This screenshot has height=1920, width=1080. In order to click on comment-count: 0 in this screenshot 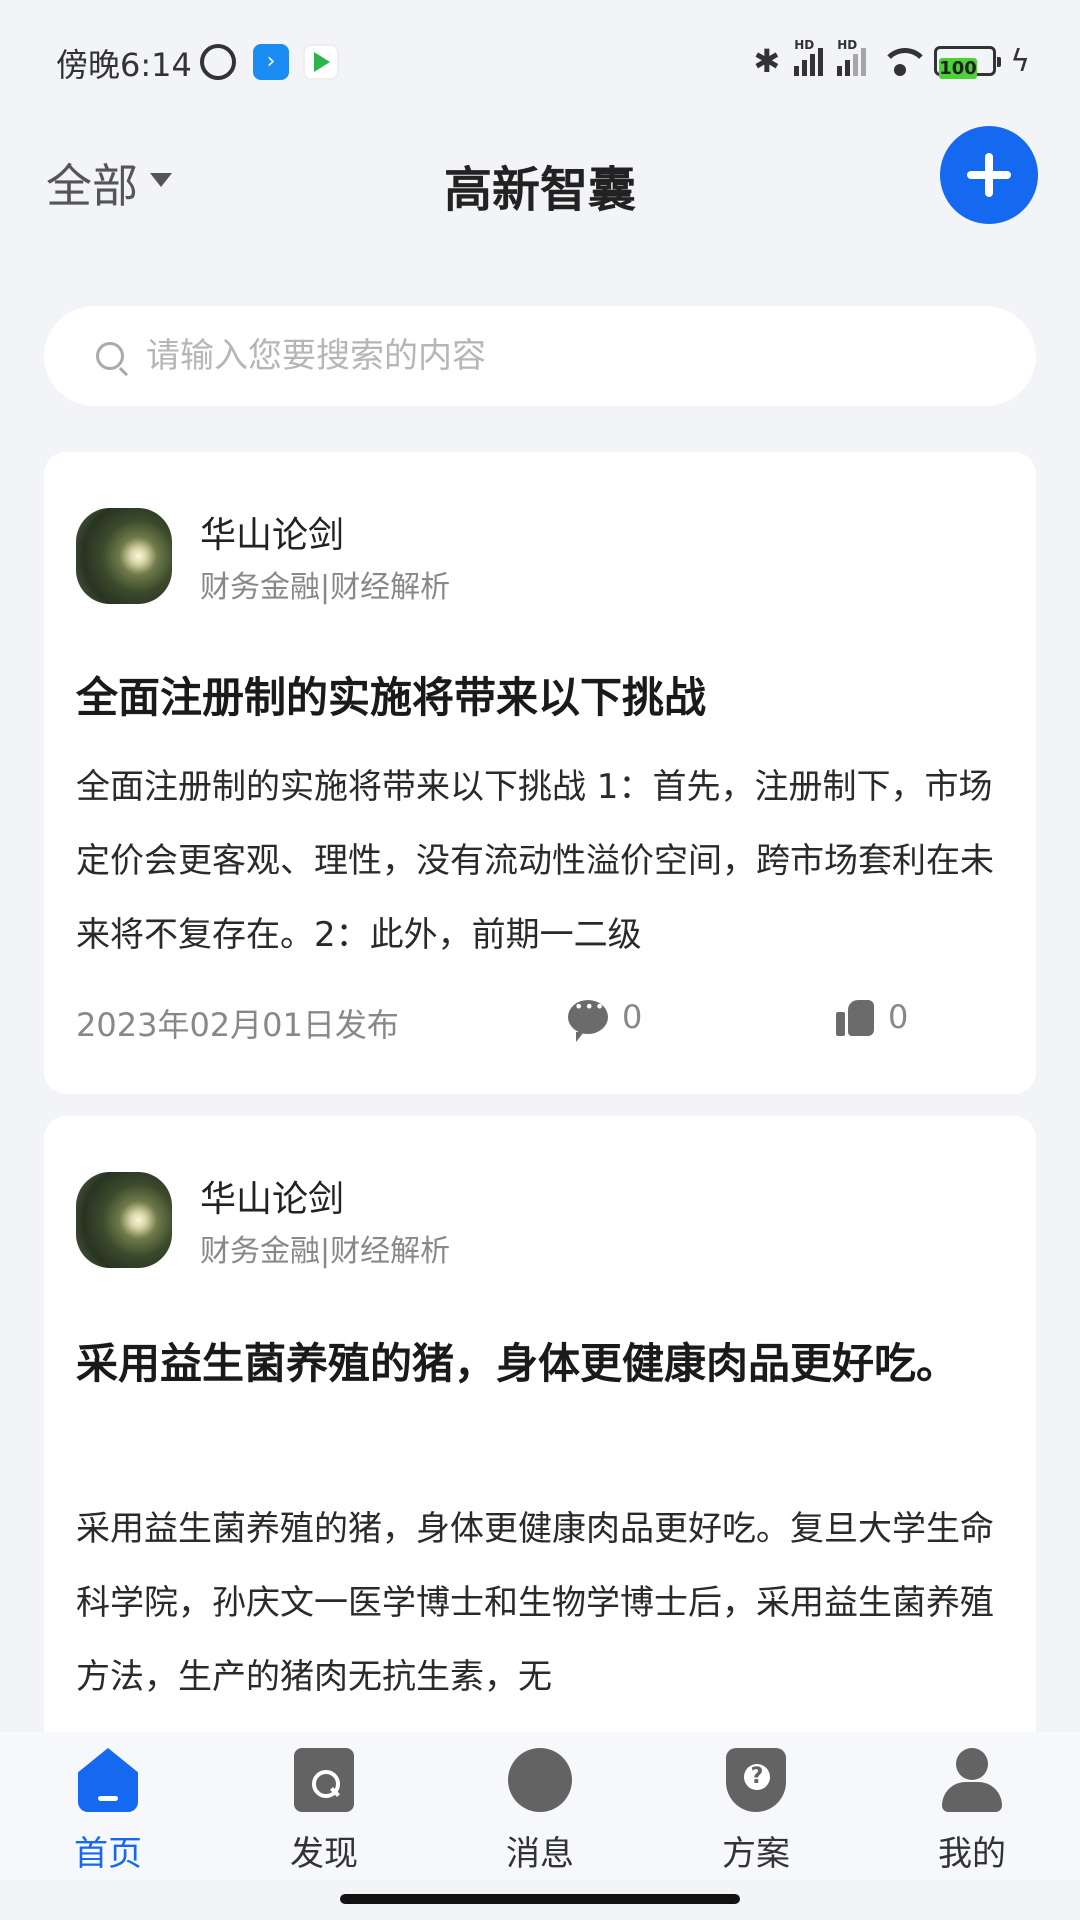, I will do `click(632, 1017)`.